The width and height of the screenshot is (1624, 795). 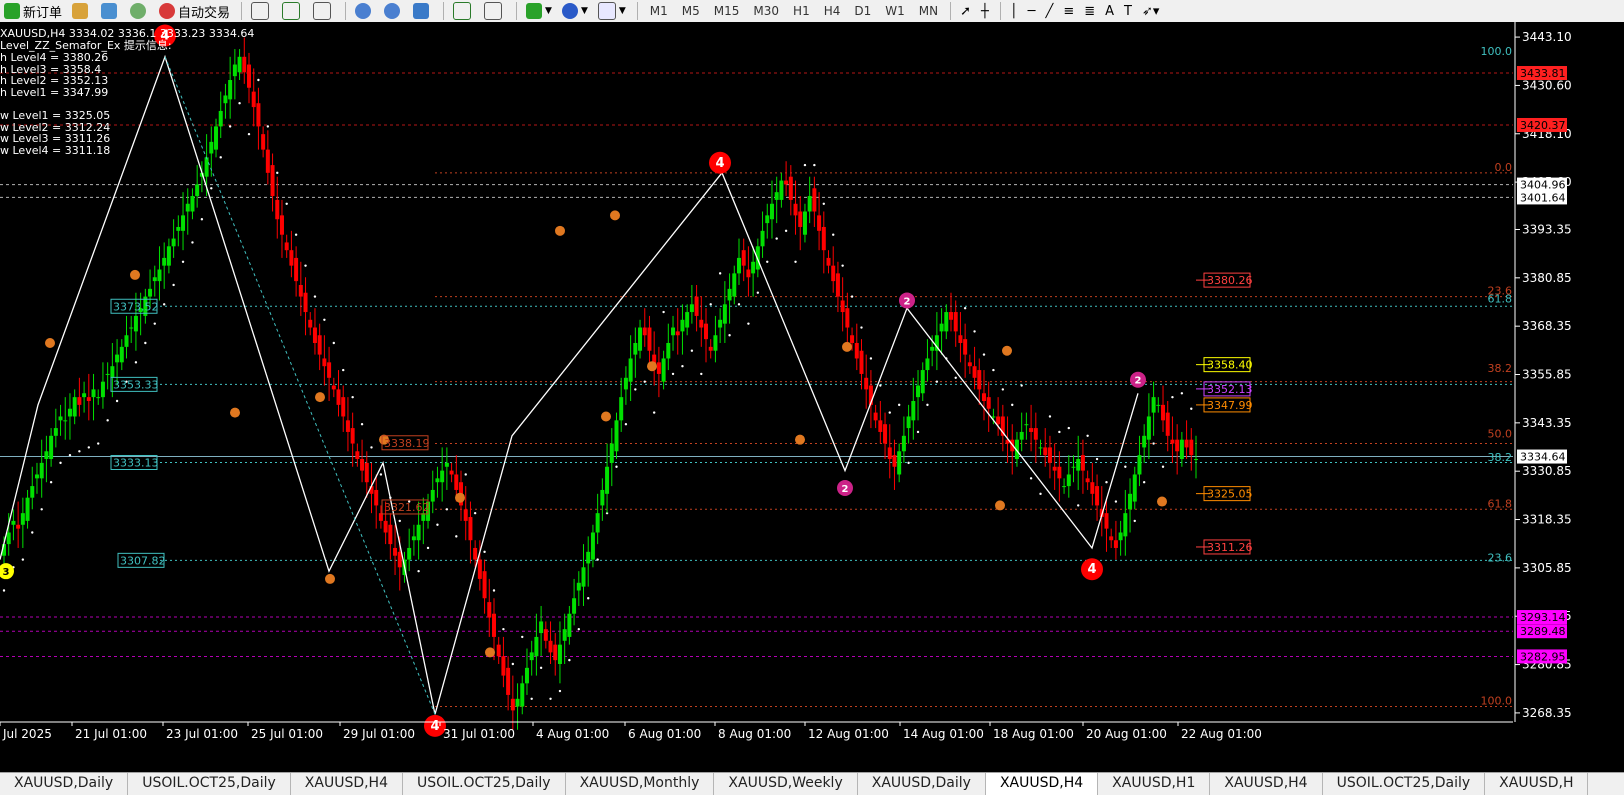 What do you see at coordinates (323, 11) in the screenshot?
I see `line-chart-button` at bounding box center [323, 11].